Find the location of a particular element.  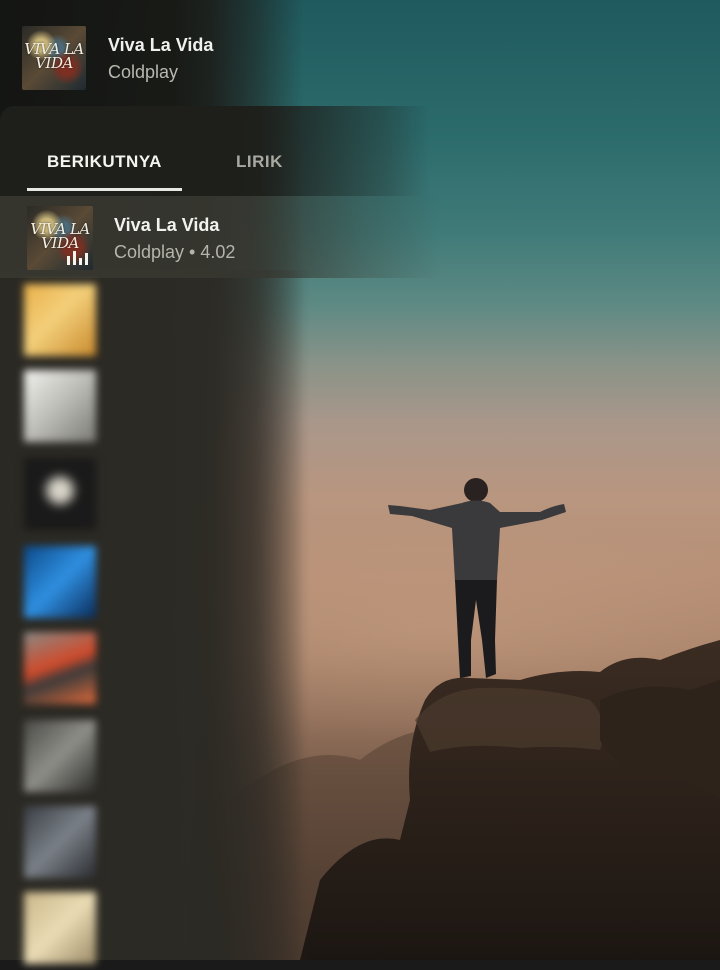

album-cover: VIVA LA VIDA is located at coordinates (54, 58).